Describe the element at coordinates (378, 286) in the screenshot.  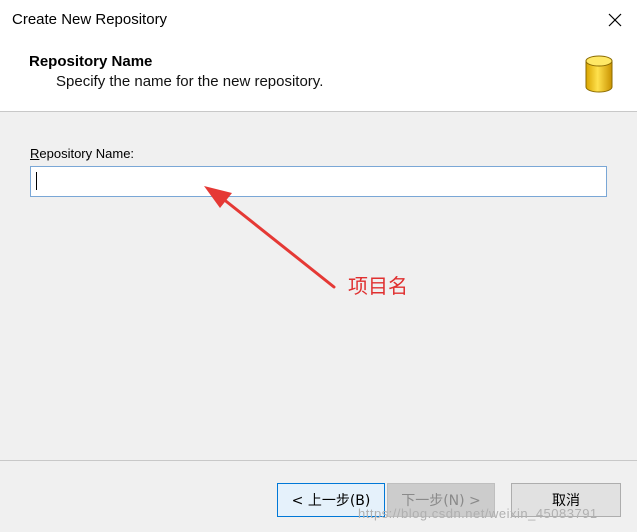
I see `annotation-label: 项目名` at that location.